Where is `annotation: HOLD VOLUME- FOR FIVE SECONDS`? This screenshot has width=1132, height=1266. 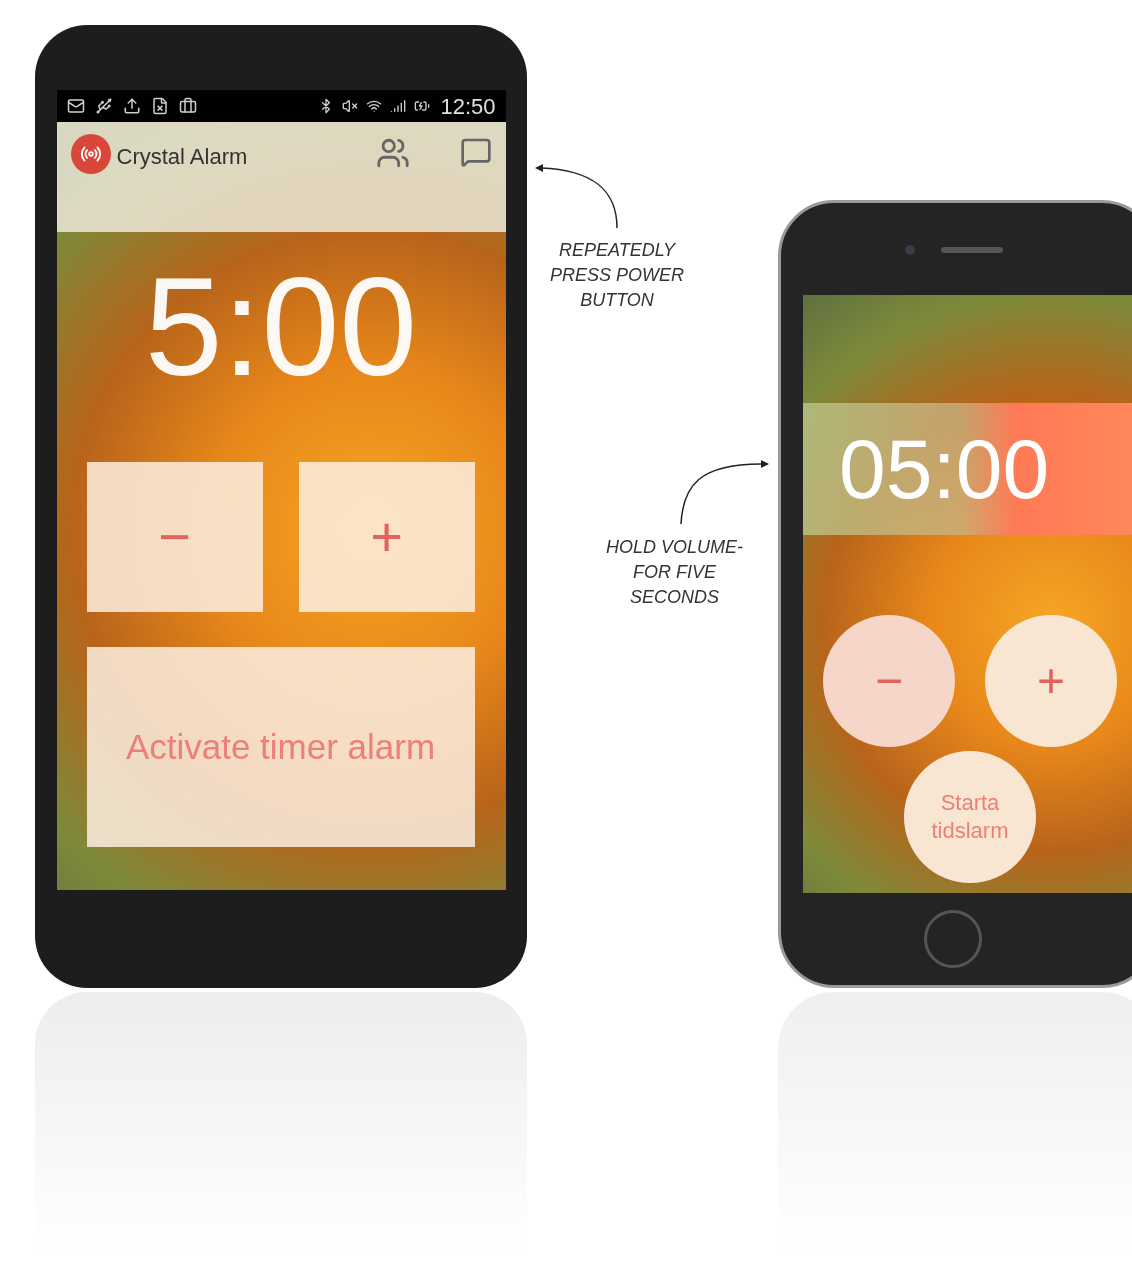
annotation: HOLD VOLUME- FOR FIVE SECONDS is located at coordinates (674, 572).